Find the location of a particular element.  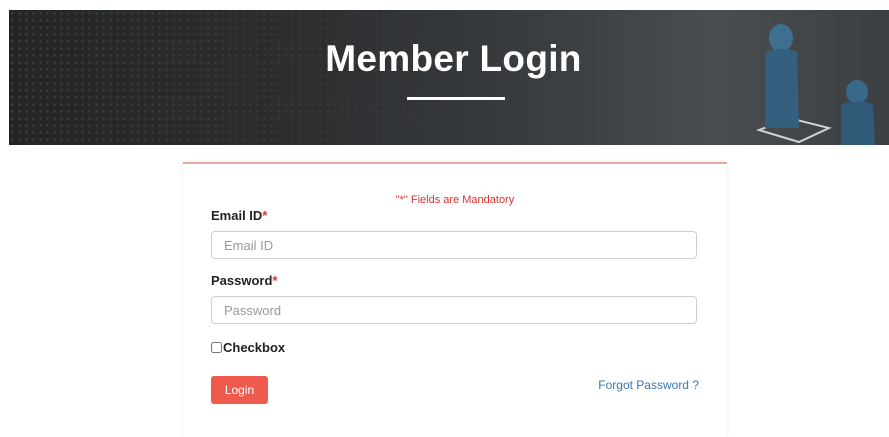

password-required-mark: * is located at coordinates (275, 280).